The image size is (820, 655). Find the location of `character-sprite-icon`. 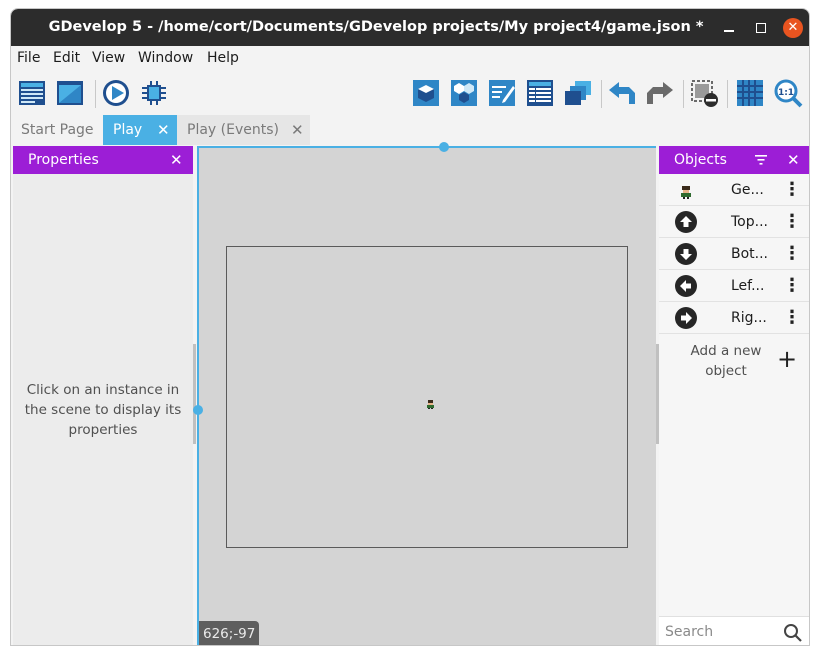

character-sprite-icon is located at coordinates (686, 193).